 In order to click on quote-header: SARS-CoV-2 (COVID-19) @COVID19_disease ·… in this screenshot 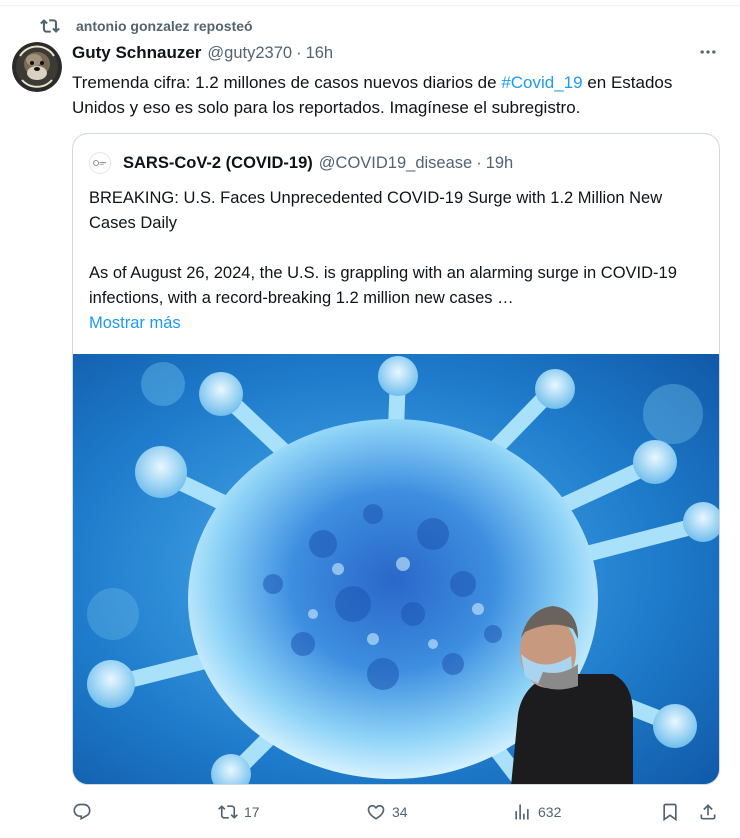, I will do `click(301, 163)`.